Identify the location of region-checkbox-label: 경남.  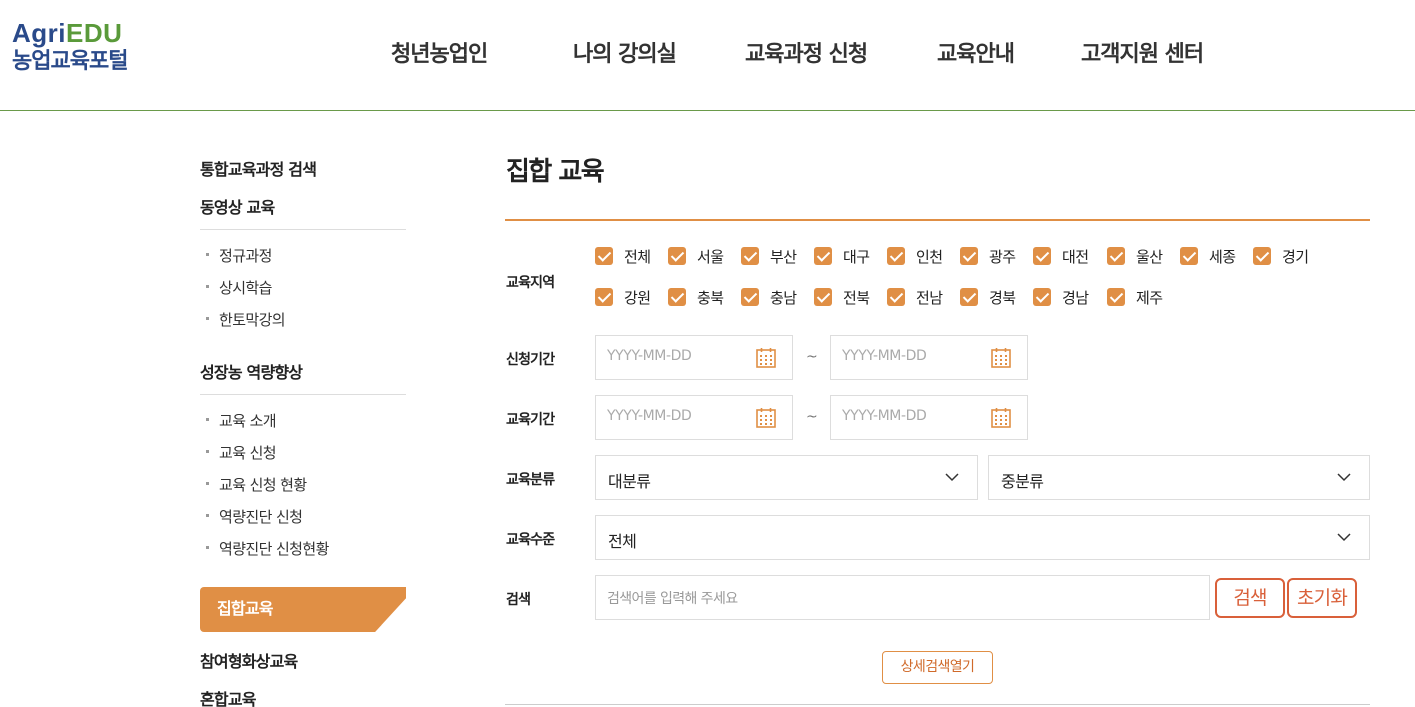
(1075, 298).